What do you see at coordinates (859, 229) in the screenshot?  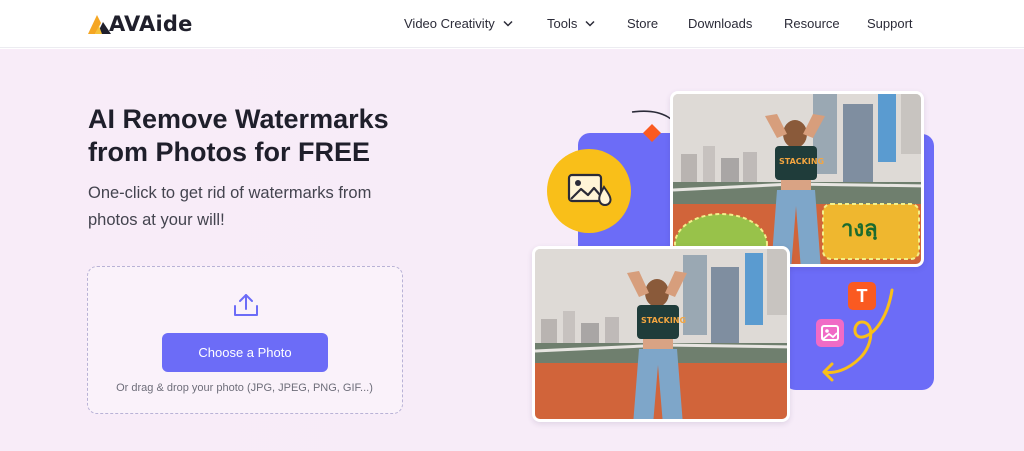 I see `svg-text: างลฺ` at bounding box center [859, 229].